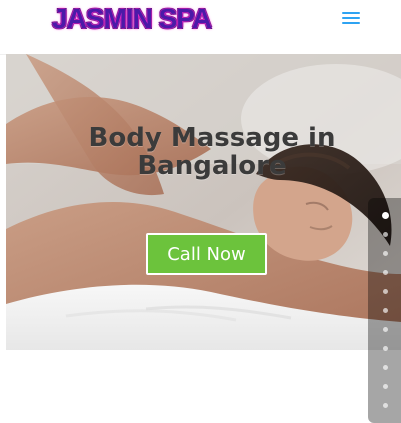 Image resolution: width=401 pixels, height=423 pixels. I want to click on hamburger-menu-icon, so click(351, 17).